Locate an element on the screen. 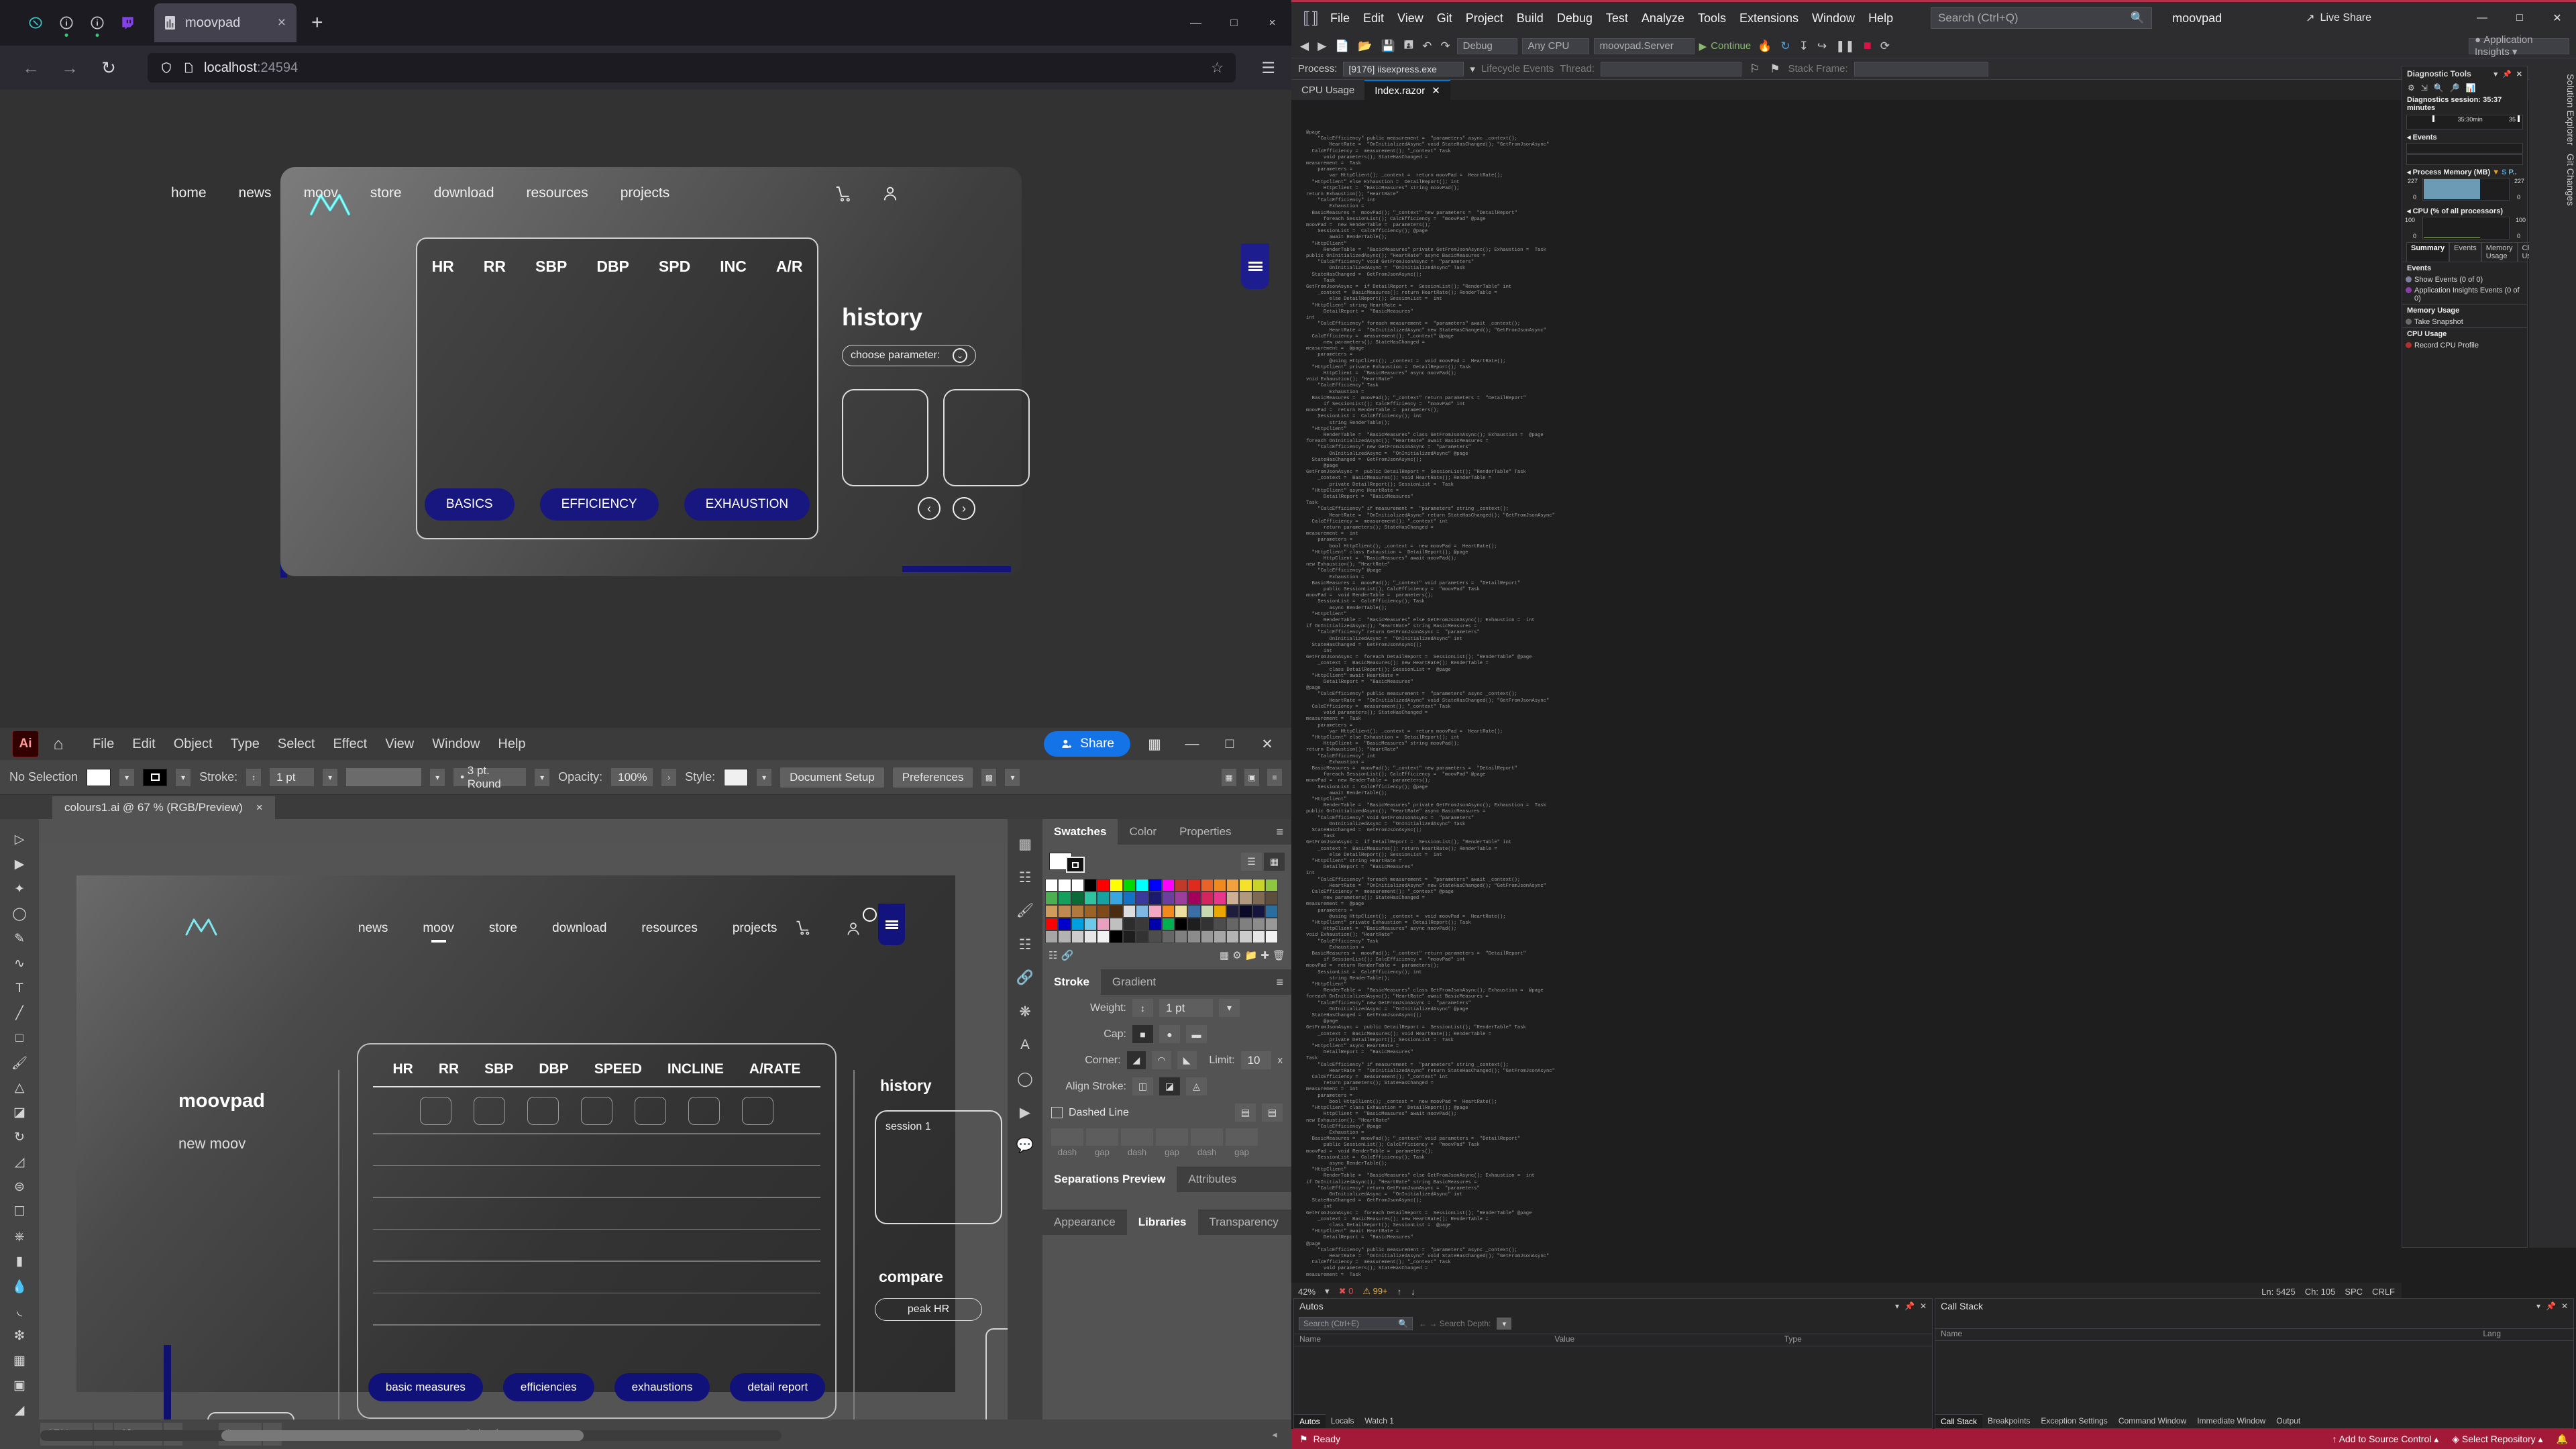 Image resolution: width=2576 pixels, height=1449 pixels. tab-swatches: Swatches is located at coordinates (1080, 832).